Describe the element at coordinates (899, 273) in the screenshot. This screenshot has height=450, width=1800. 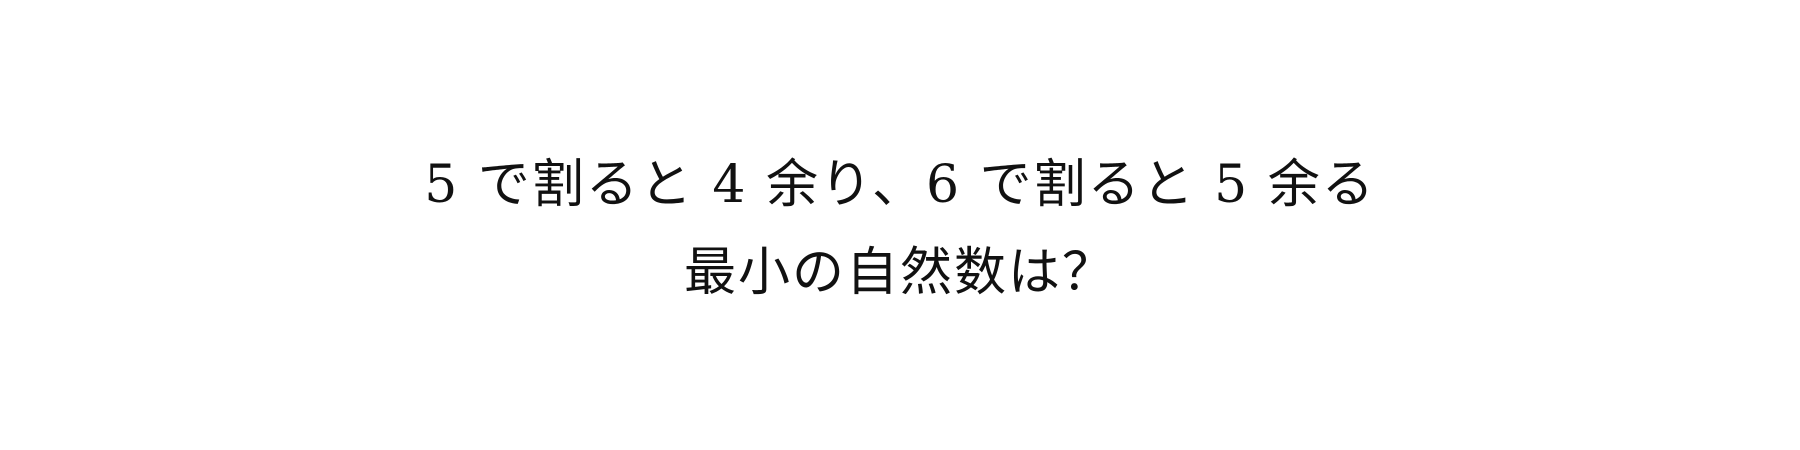
I see `problem-line-2: 最小の自然数は？` at that location.